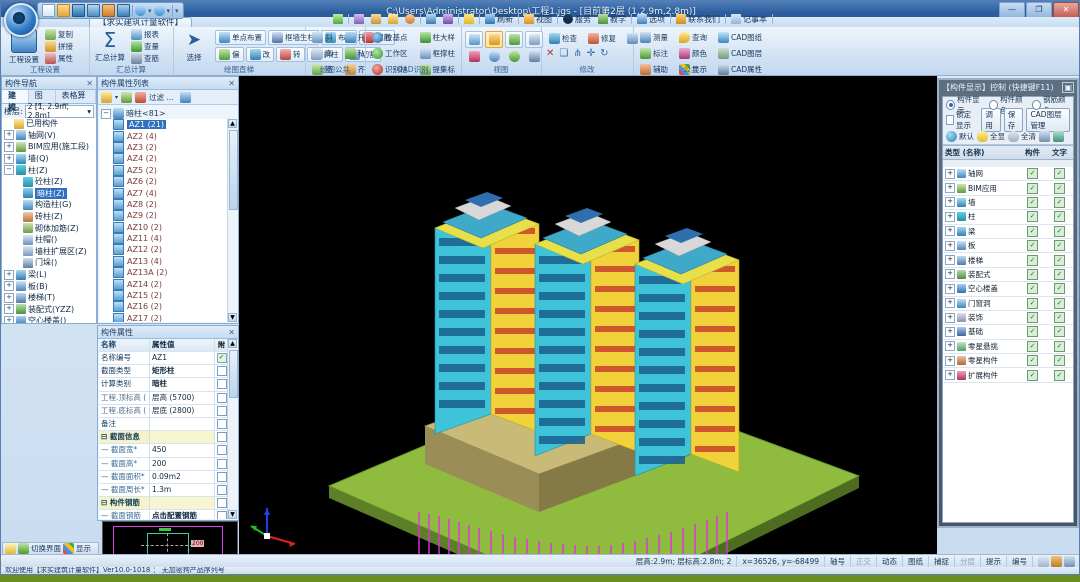 Image resolution: width=1080 pixels, height=582 pixels. What do you see at coordinates (232, 123) in the screenshot?
I see `scroll-up-arrow: ▲` at bounding box center [232, 123].